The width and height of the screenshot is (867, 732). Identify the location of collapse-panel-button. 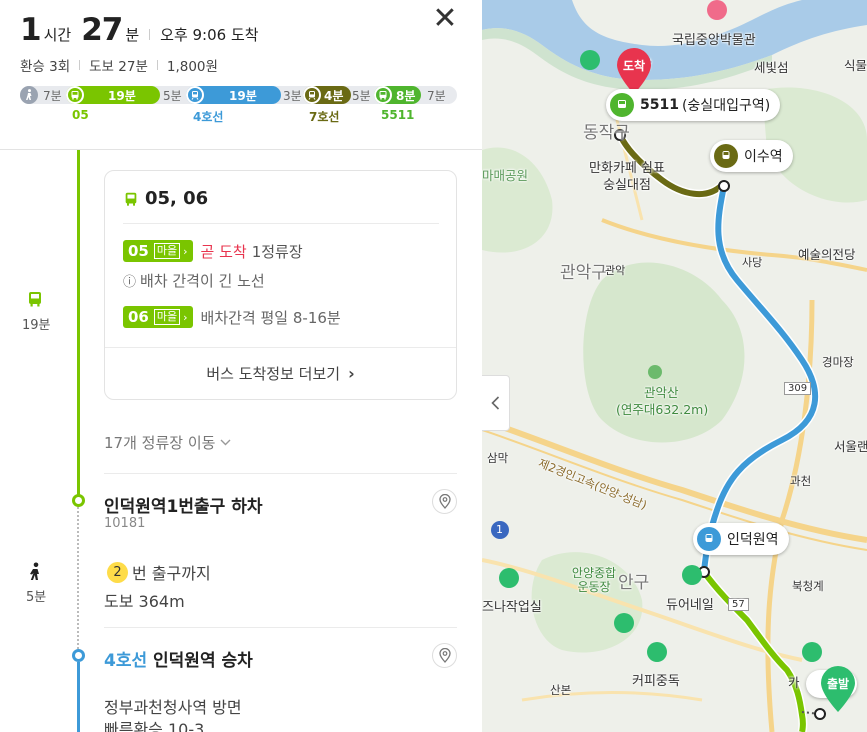
(496, 403).